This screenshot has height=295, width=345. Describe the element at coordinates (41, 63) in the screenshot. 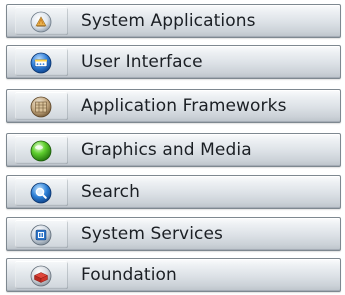

I see `user-interface-icon` at that location.